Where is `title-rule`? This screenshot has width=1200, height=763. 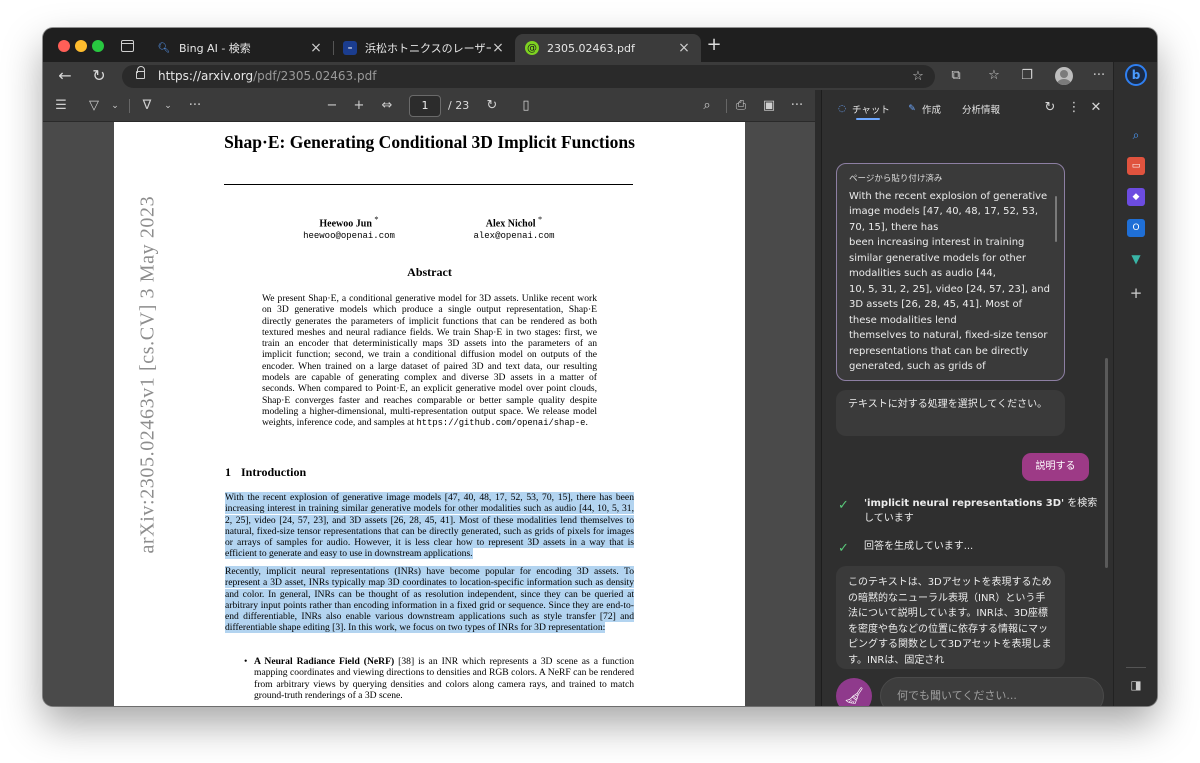
title-rule is located at coordinates (428, 184).